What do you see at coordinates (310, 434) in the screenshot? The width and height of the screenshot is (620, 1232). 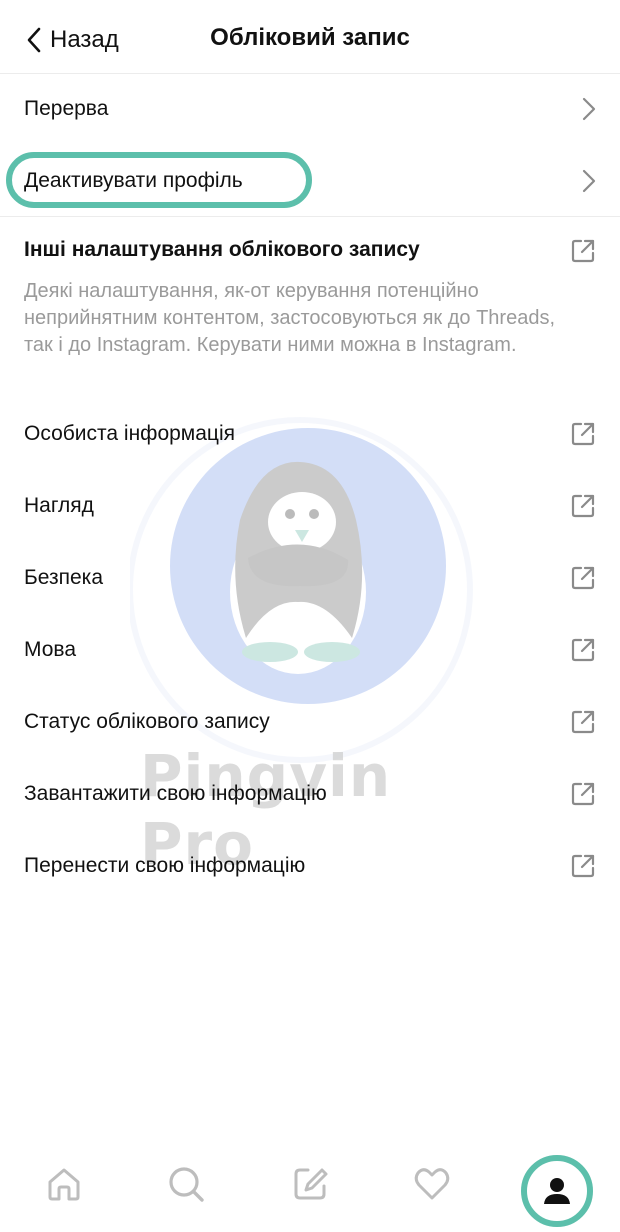 I see `row-personal-info: Особиста інформація` at bounding box center [310, 434].